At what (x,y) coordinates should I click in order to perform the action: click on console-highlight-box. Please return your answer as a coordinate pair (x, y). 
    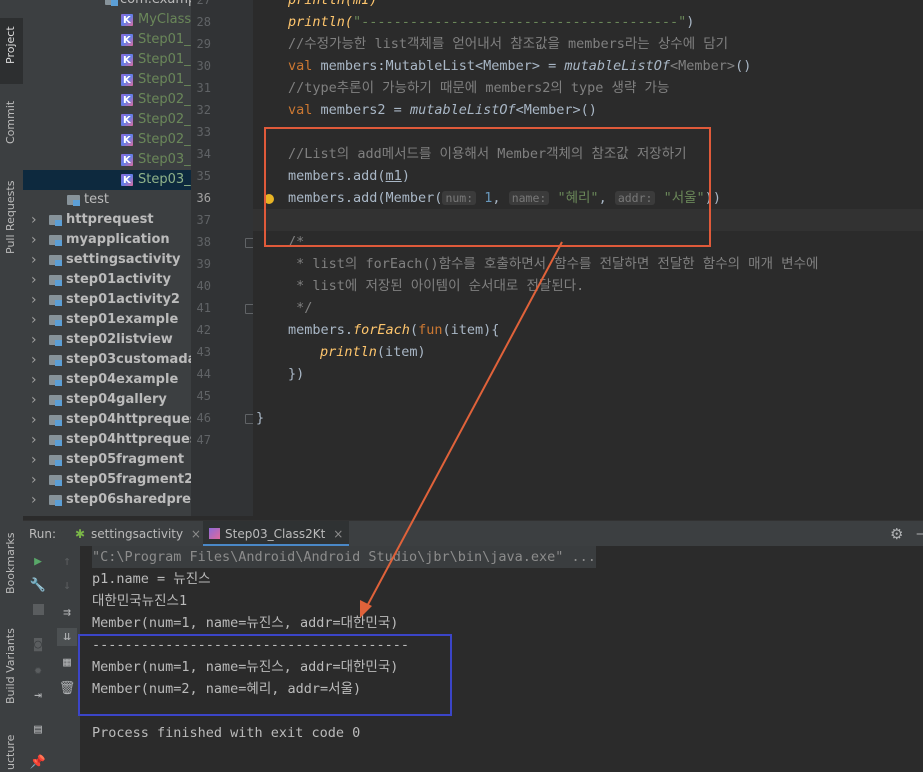
    Looking at the image, I should click on (265, 675).